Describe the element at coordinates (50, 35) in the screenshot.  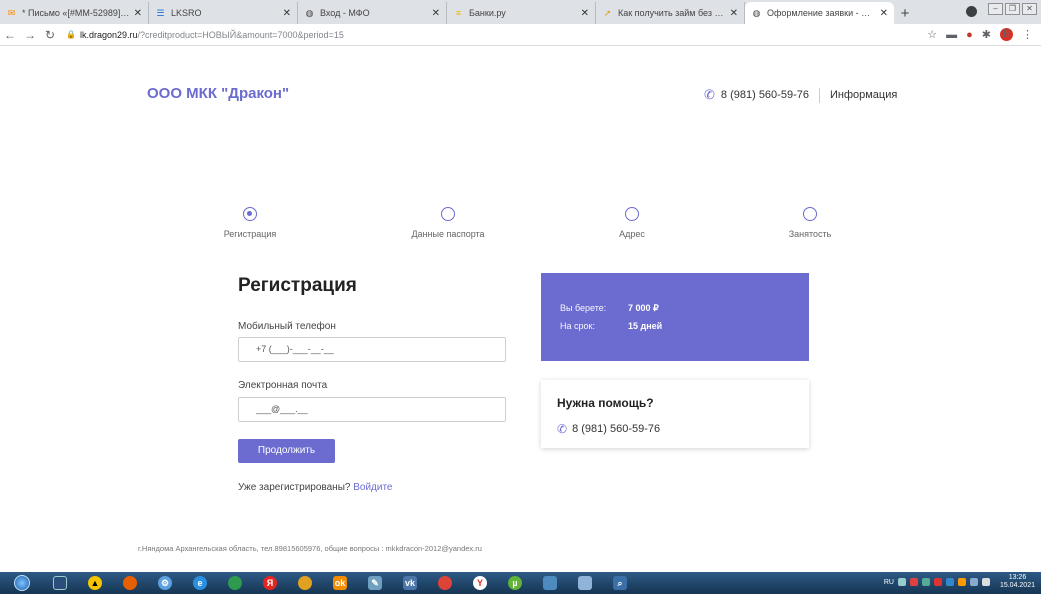
I see `reload-icon: ↻` at that location.